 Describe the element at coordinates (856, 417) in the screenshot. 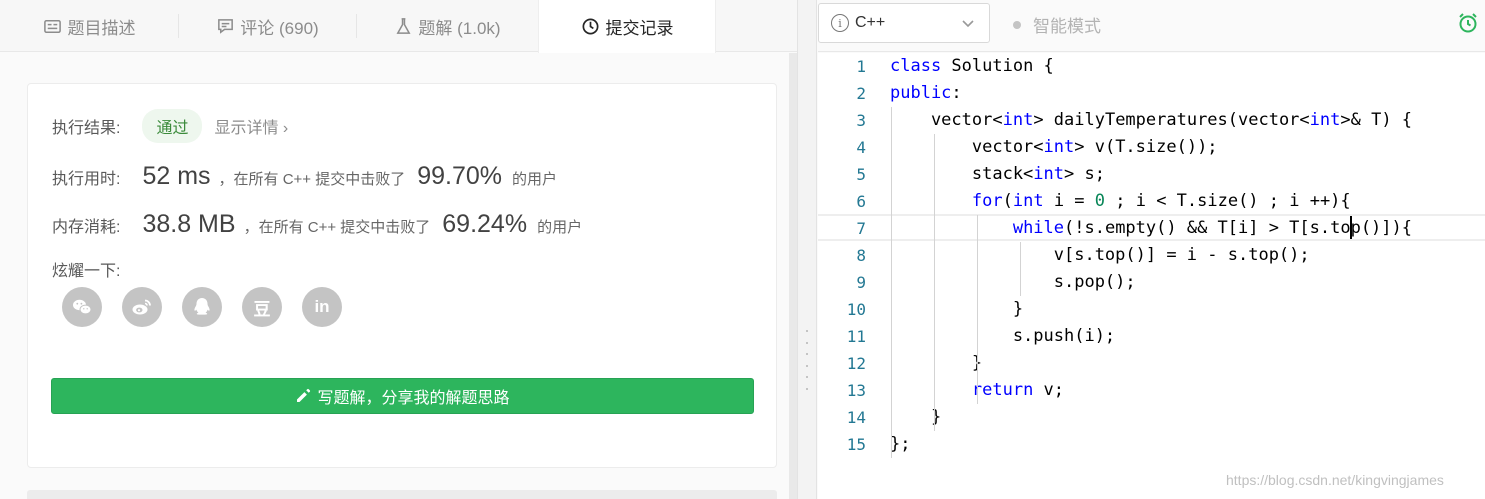

I see `line-number: 14` at that location.